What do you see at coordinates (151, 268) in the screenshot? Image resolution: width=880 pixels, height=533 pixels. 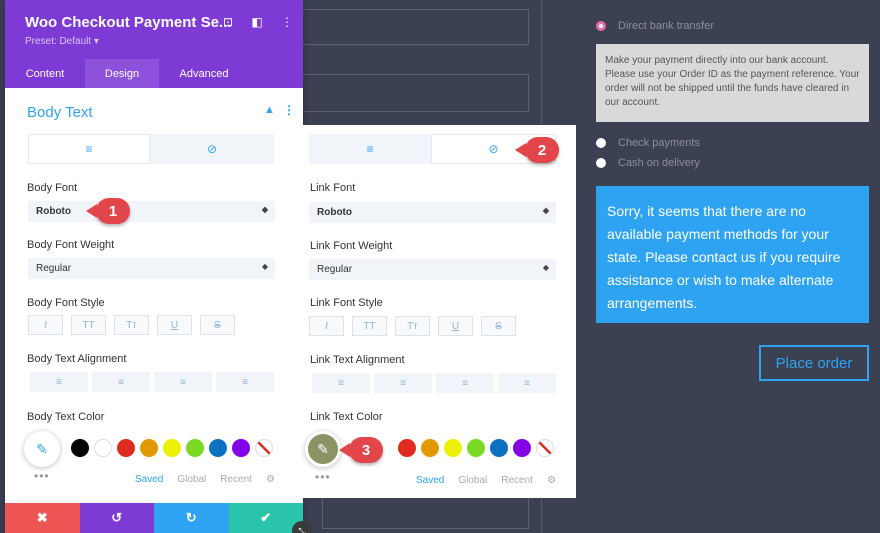 I see `body-weight-select: Regular ◆` at bounding box center [151, 268].